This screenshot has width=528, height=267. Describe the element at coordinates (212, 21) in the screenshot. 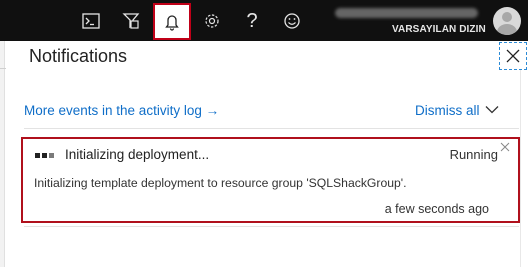

I see `gear-icon` at that location.